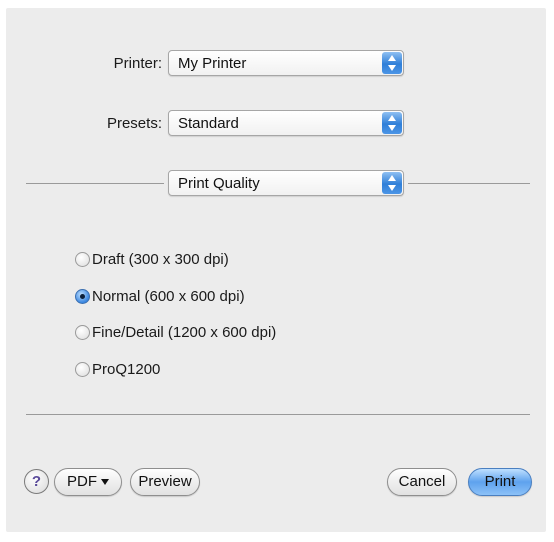 Image resolution: width=554 pixels, height=542 pixels. Describe the element at coordinates (82, 296) in the screenshot. I see `radio-button-selected-icon` at that location.